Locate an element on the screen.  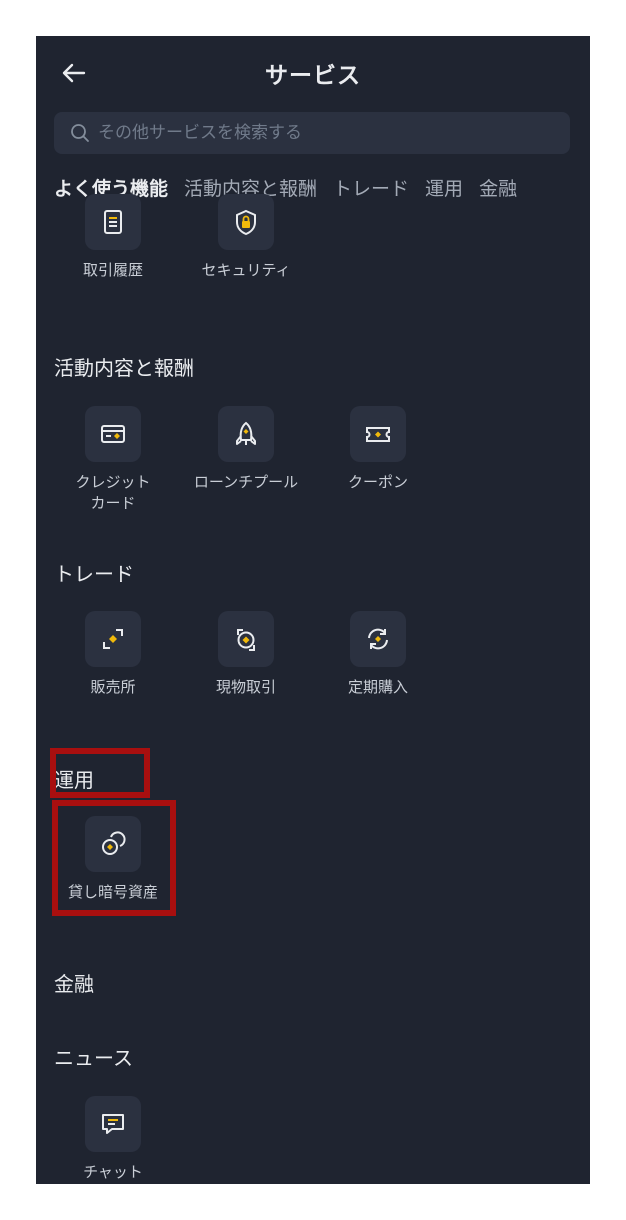
highlight-earn-title is located at coordinates (100, 773).